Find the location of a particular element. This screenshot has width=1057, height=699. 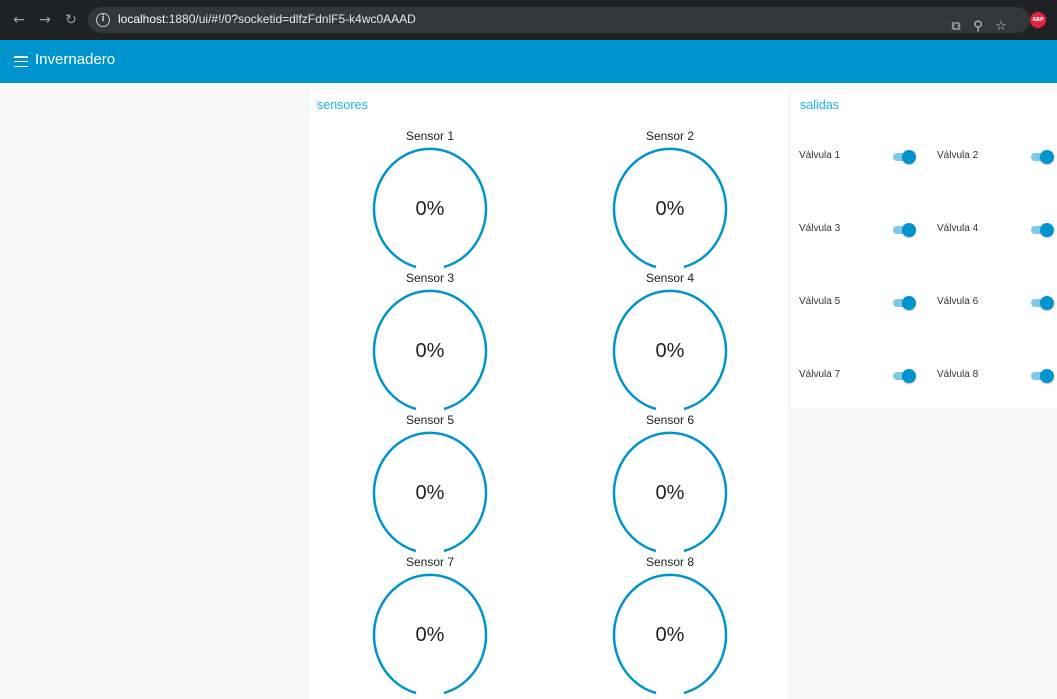

hamburger-menu-icon is located at coordinates (21, 62).